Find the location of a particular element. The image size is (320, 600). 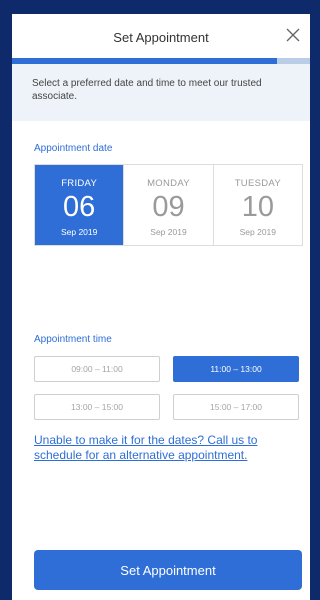

date-day-number: 10 is located at coordinates (257, 207).